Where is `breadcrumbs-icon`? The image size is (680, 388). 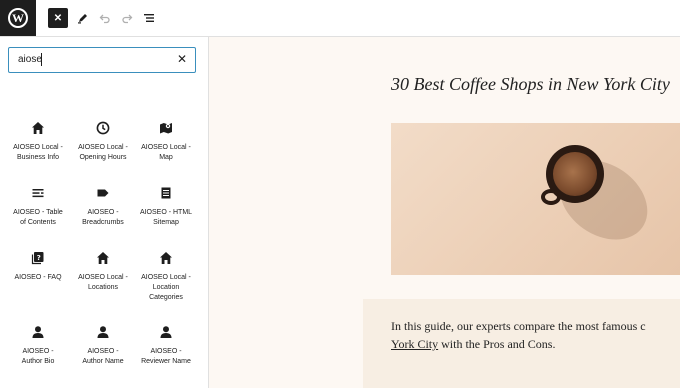 breadcrumbs-icon is located at coordinates (103, 193).